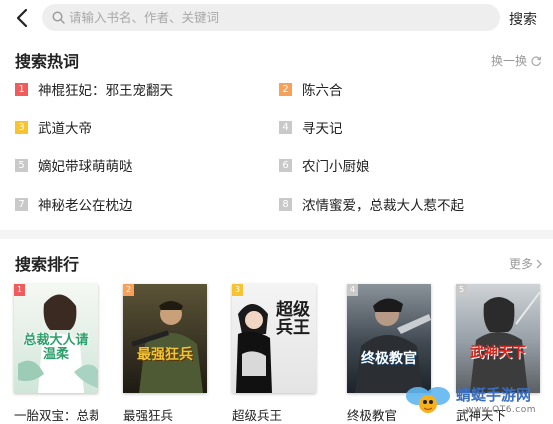 The width and height of the screenshot is (553, 424). I want to click on watermark-url: www.QT6.com, so click(501, 410).